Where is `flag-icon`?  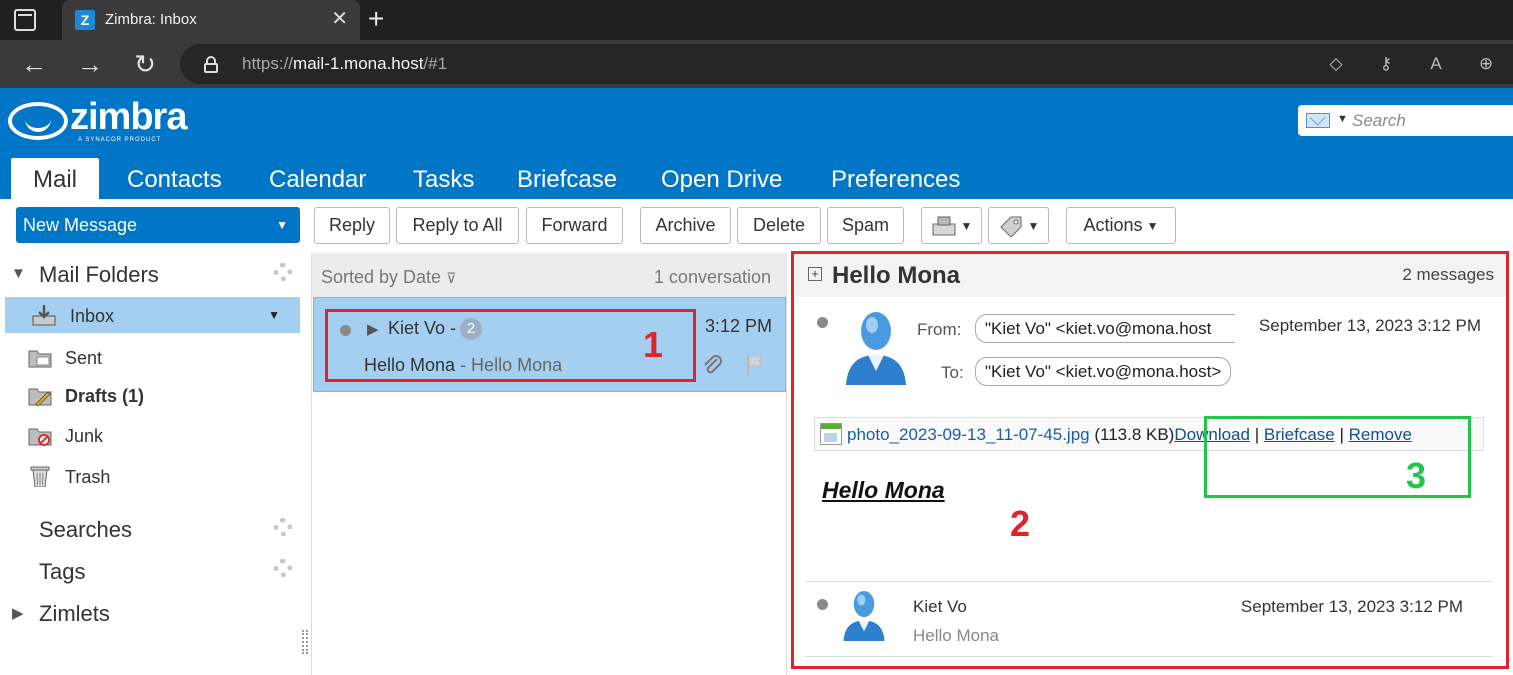 flag-icon is located at coordinates (755, 365).